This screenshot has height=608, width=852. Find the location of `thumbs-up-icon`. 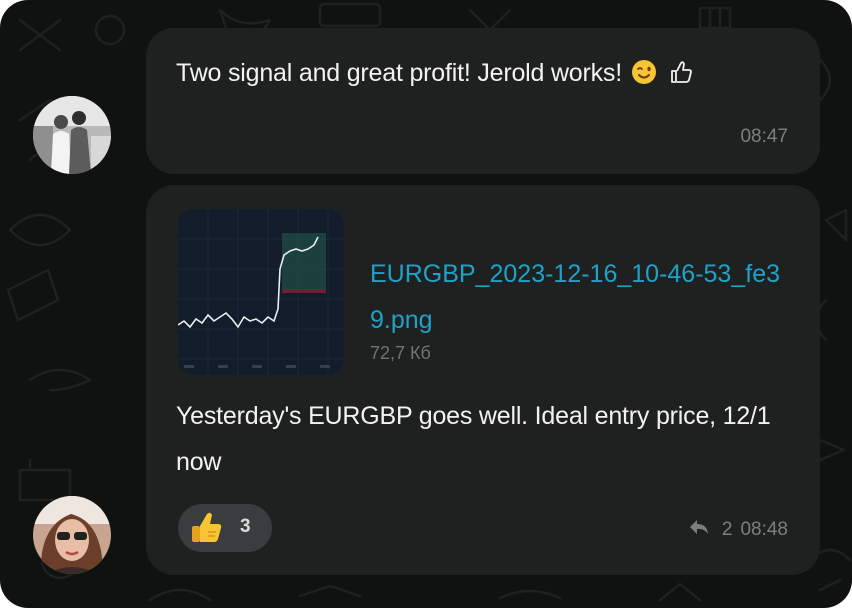

thumbs-up-icon is located at coordinates (206, 530).